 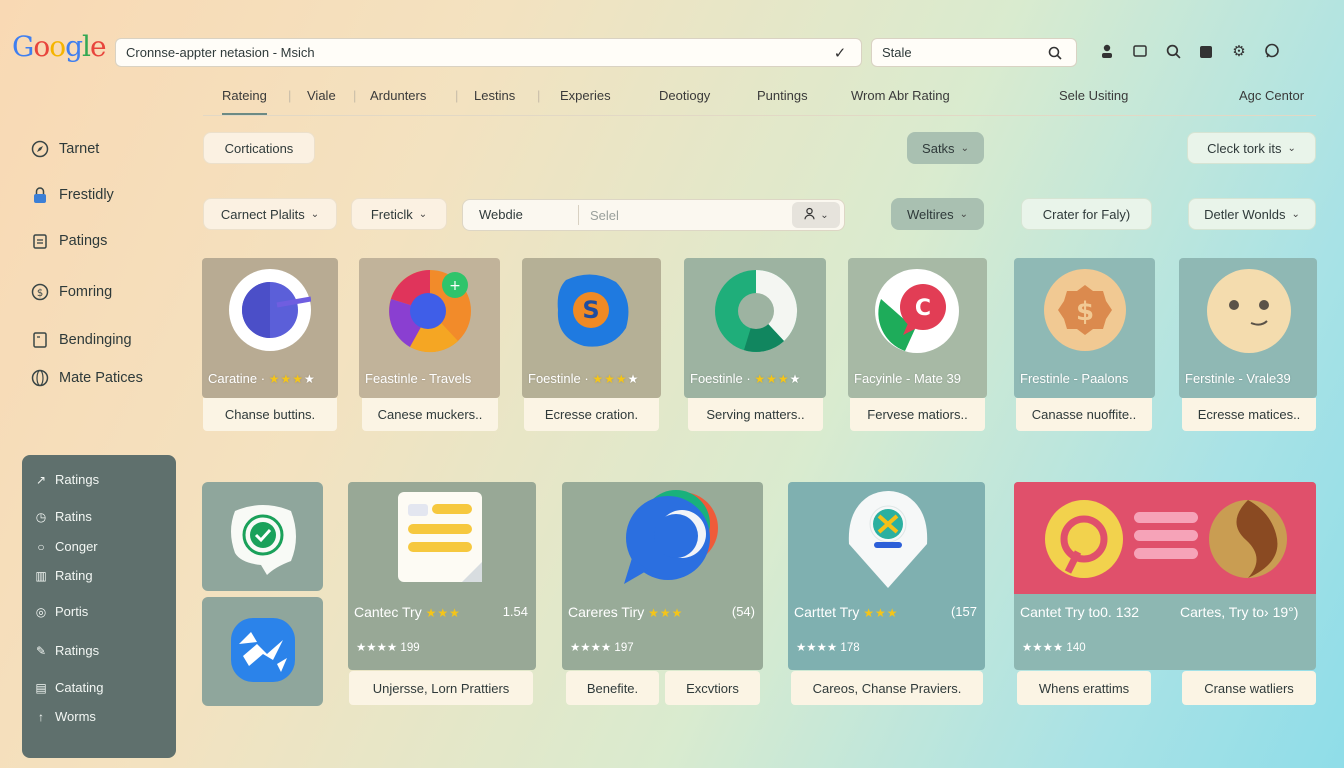 What do you see at coordinates (66, 650) in the screenshot?
I see `panel-item-ratings-2: ✎ Ratings` at bounding box center [66, 650].